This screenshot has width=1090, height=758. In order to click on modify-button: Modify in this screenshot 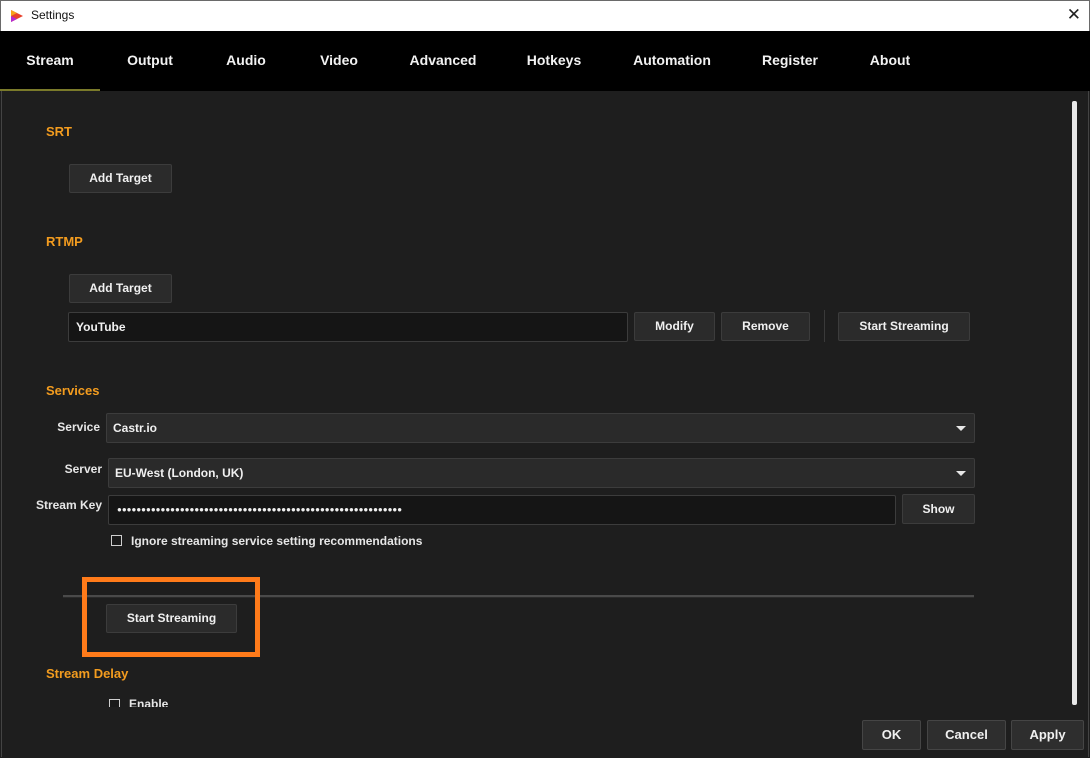, I will do `click(674, 326)`.